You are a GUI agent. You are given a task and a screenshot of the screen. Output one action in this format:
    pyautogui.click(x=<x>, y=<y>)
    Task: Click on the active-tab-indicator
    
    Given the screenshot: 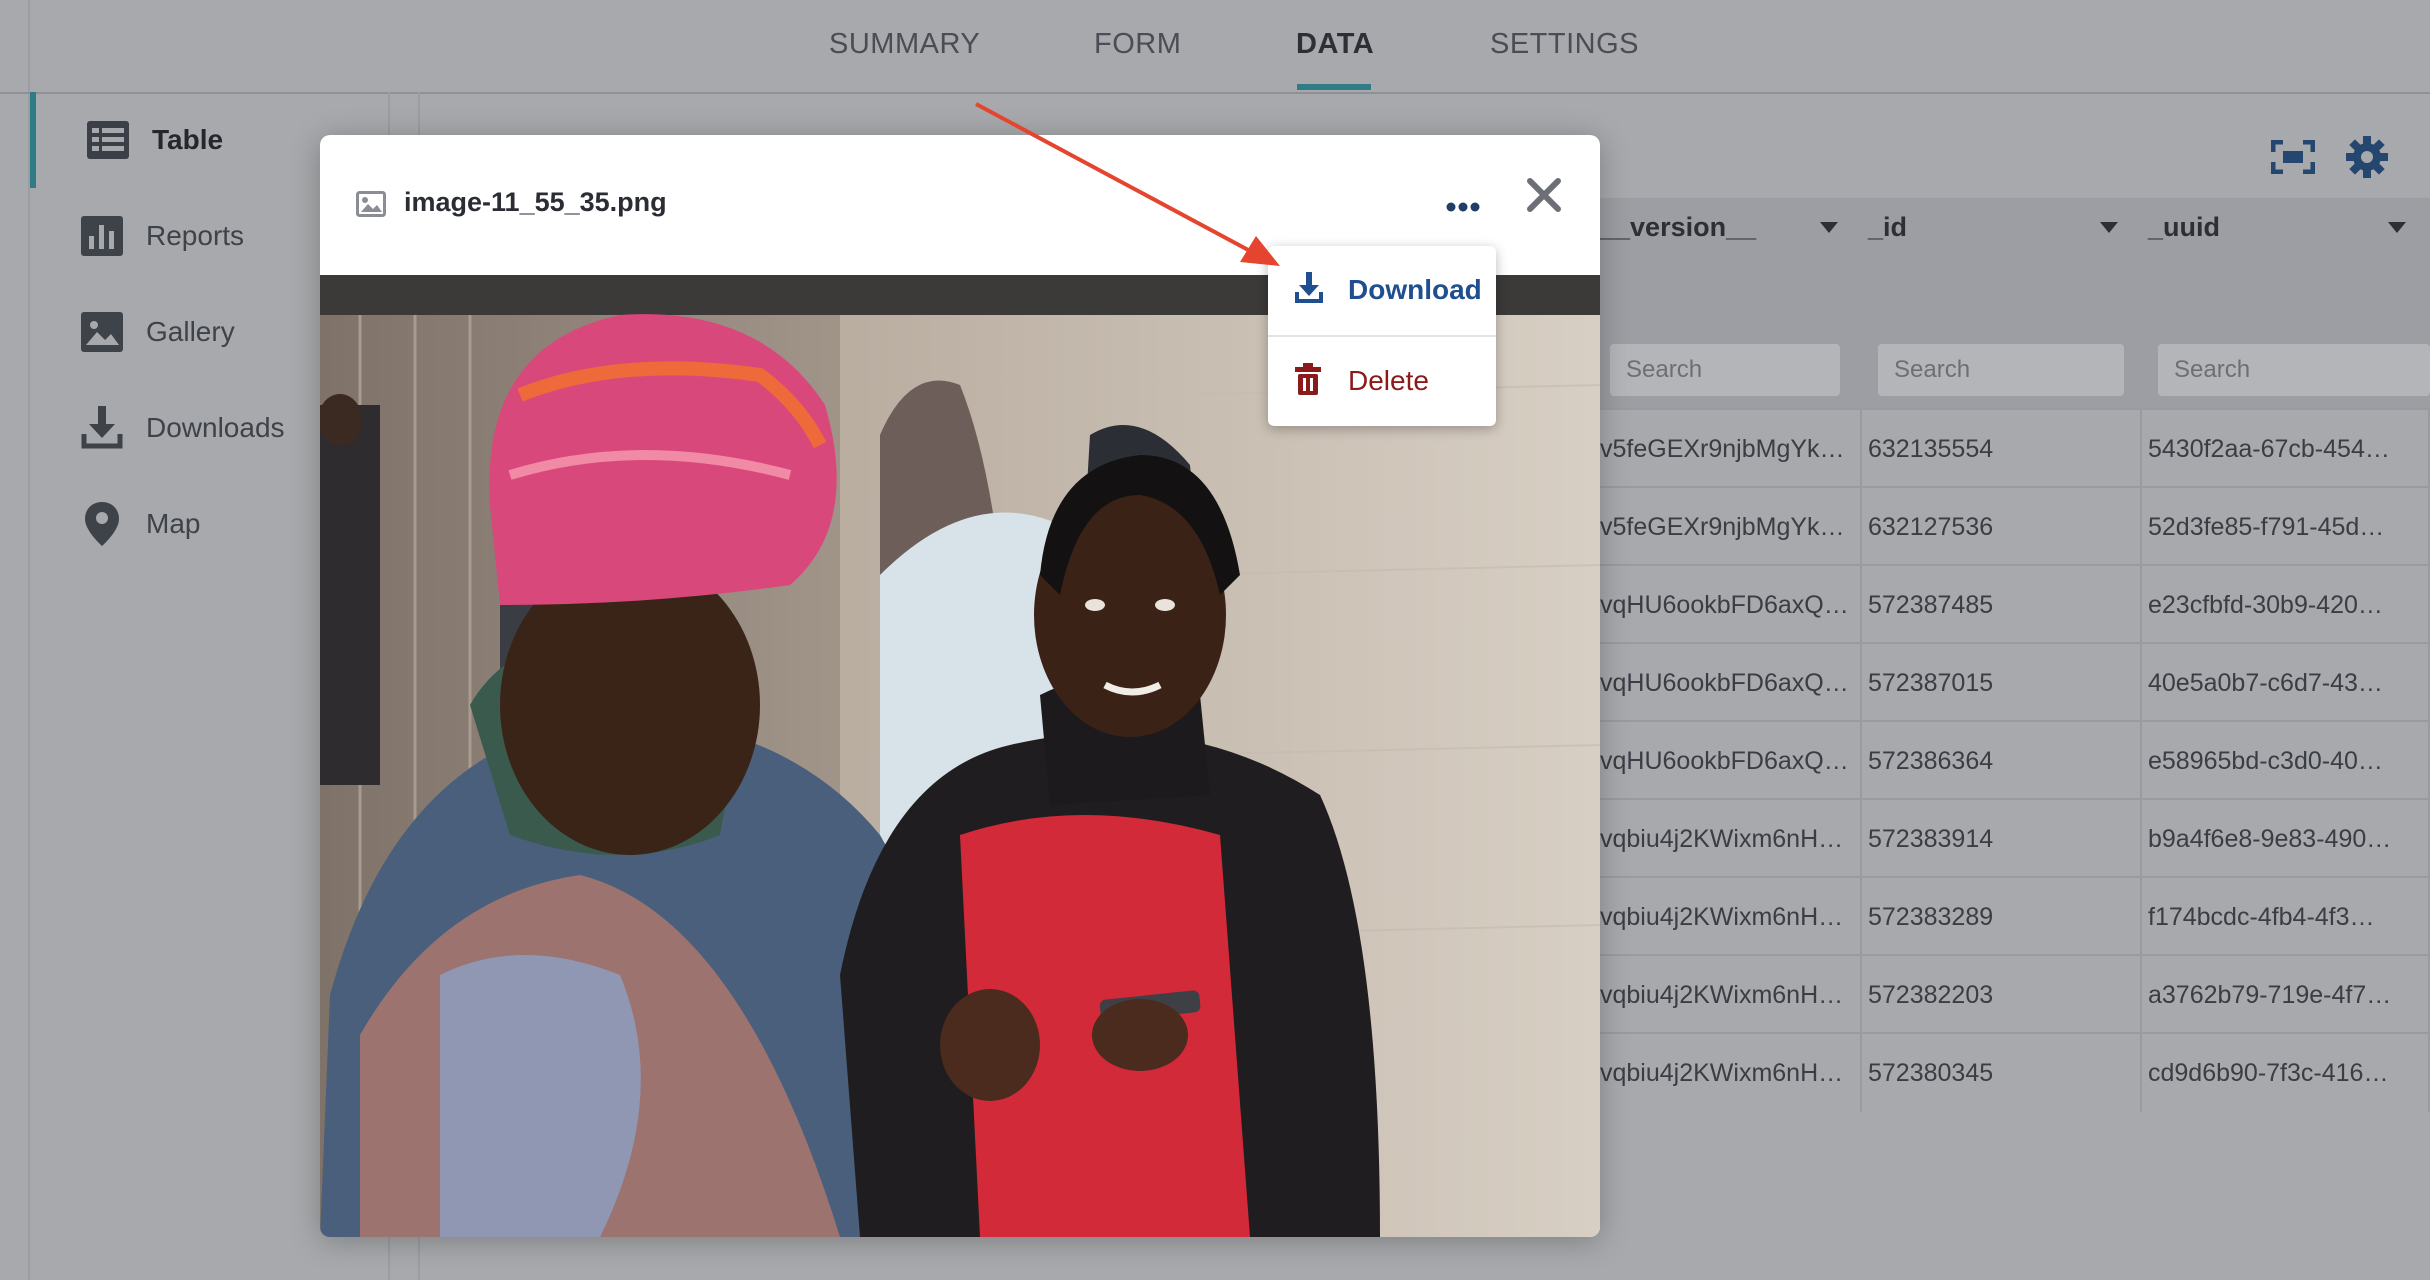 What is the action you would take?
    pyautogui.click(x=1334, y=87)
    